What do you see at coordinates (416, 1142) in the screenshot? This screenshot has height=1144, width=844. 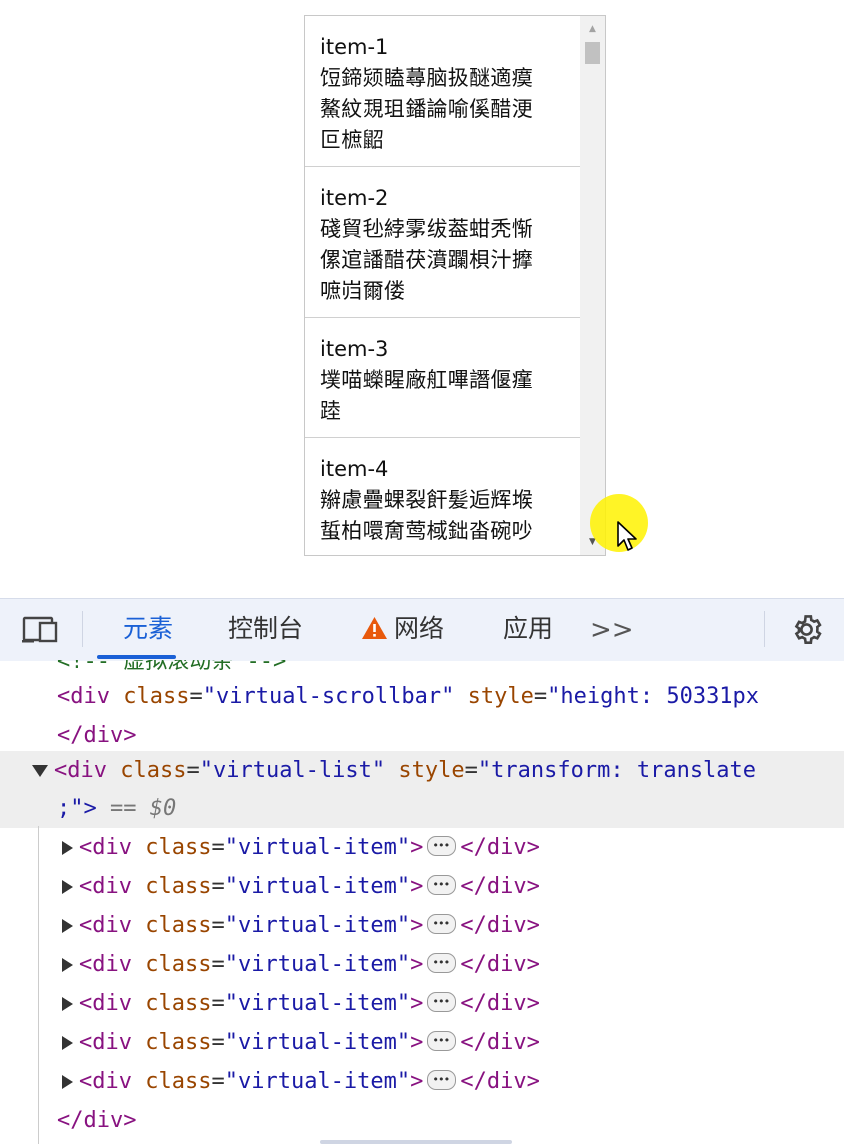 I see `horizontal-scrollbar-thumb` at bounding box center [416, 1142].